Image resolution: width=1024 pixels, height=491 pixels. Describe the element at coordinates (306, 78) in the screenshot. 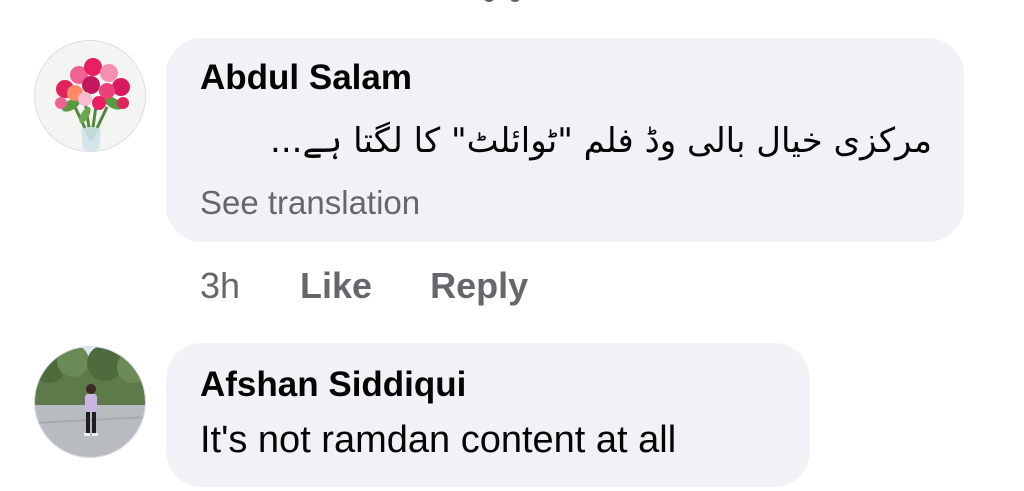

I see `comment-author: Abdul Salam` at that location.